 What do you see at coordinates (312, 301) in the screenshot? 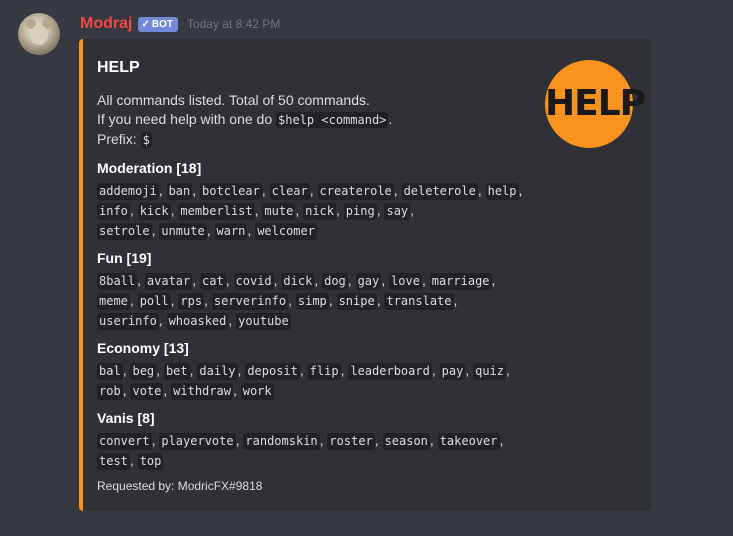
I see `command-chip: simp` at bounding box center [312, 301].